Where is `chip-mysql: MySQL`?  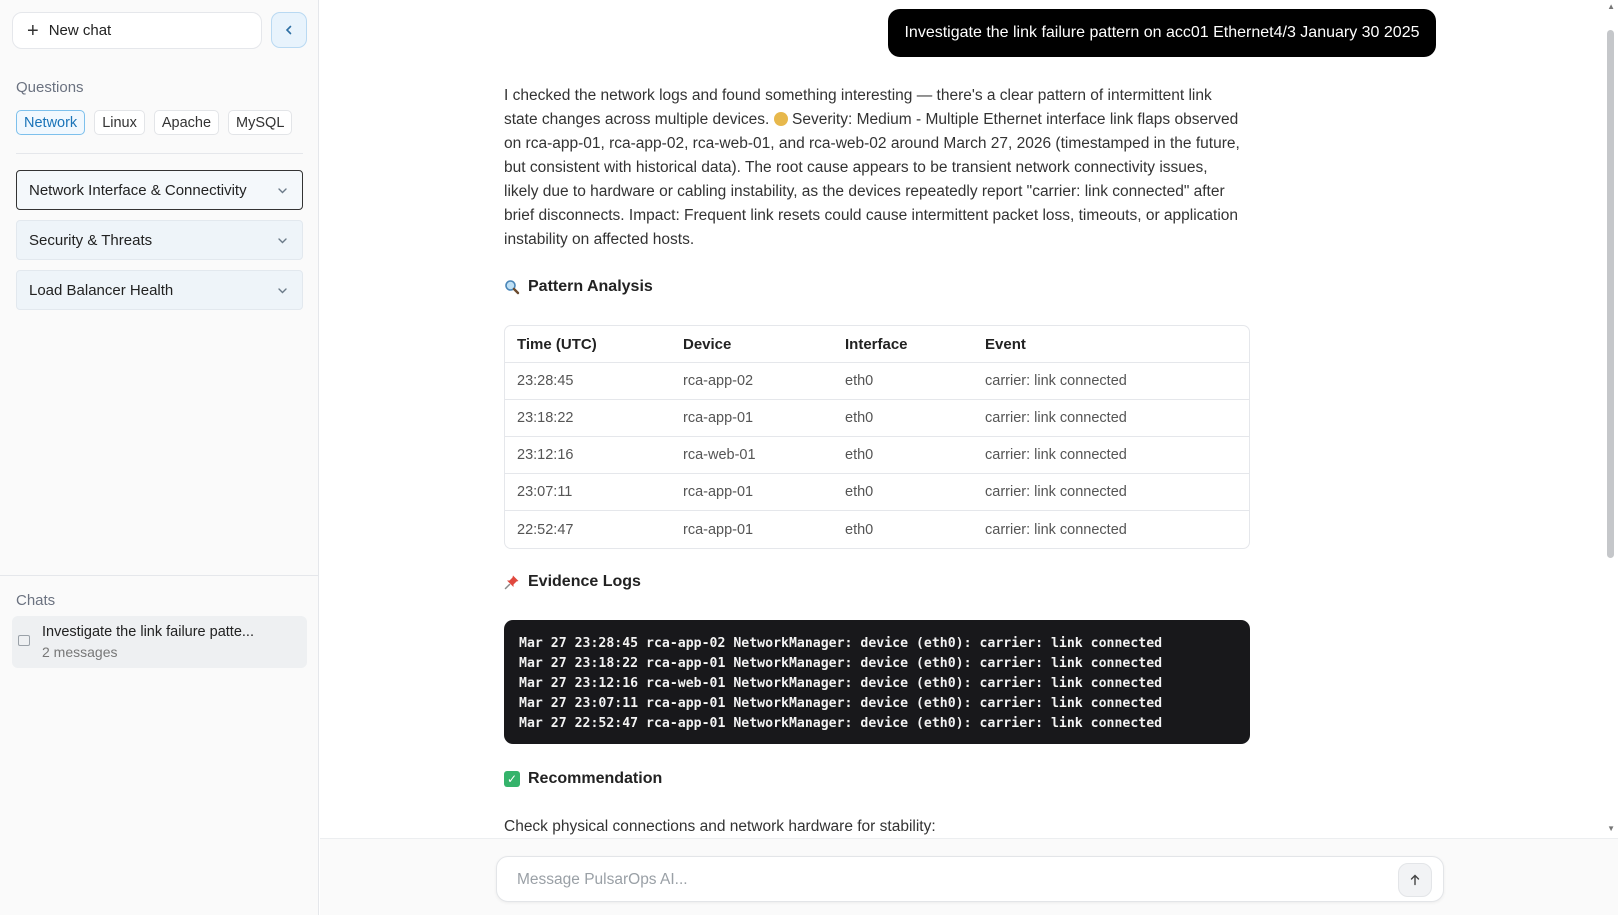 chip-mysql: MySQL is located at coordinates (260, 122).